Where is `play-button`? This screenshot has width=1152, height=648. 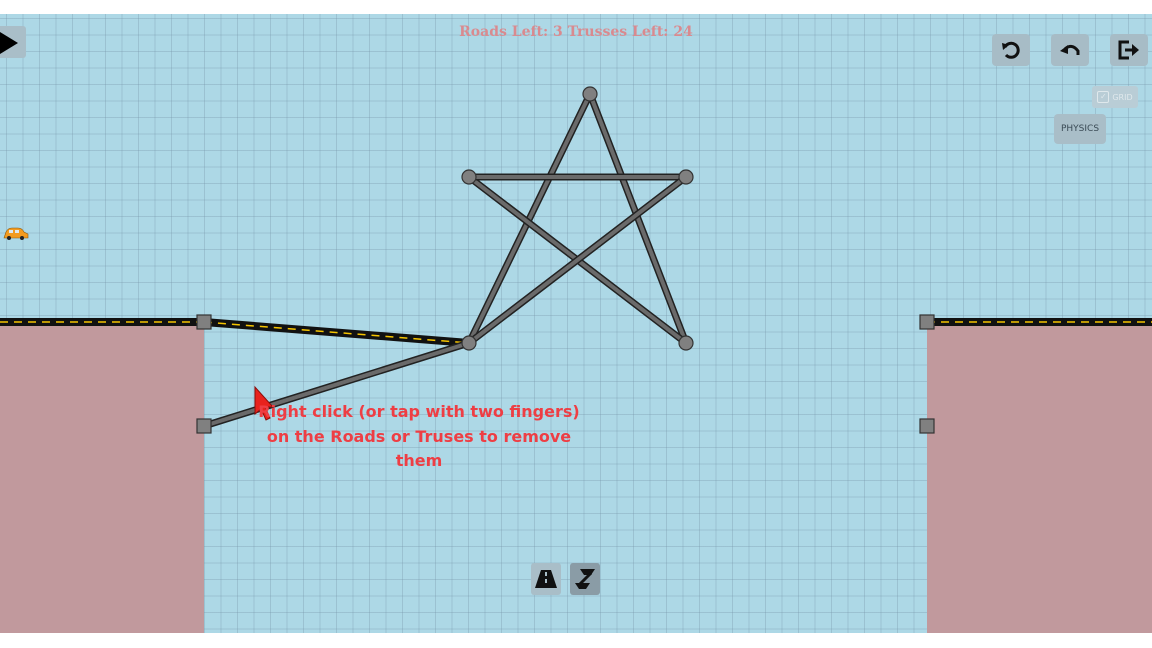 play-button is located at coordinates (13, 42).